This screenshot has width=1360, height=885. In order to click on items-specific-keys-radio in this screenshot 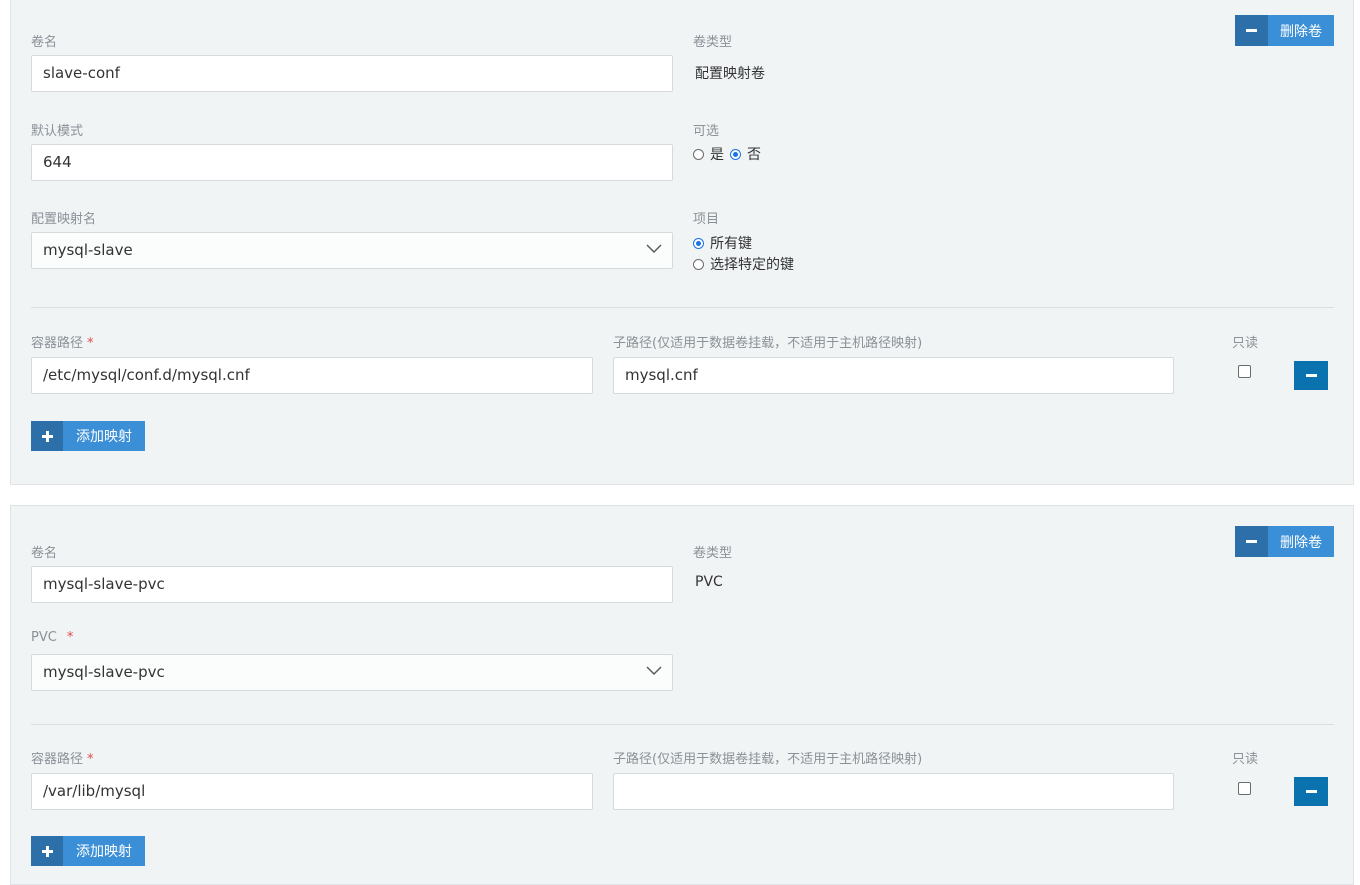, I will do `click(698, 264)`.